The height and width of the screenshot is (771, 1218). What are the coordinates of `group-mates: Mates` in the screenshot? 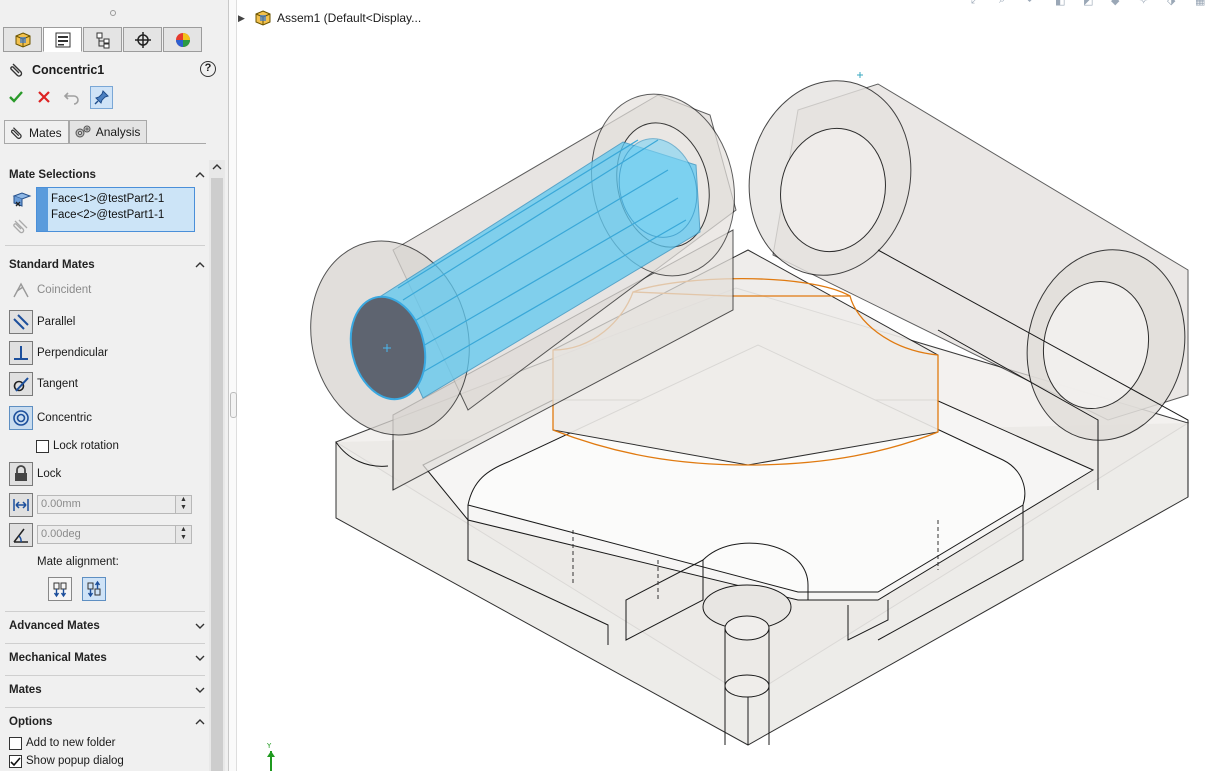 It's located at (107, 690).